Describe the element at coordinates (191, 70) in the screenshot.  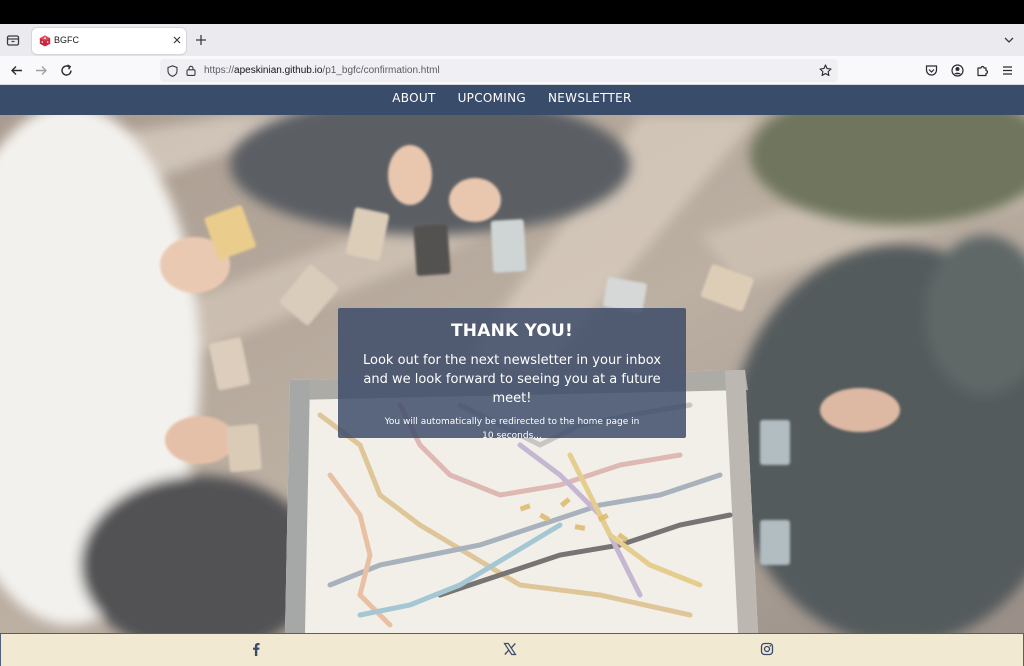
I see `lock-icon` at that location.